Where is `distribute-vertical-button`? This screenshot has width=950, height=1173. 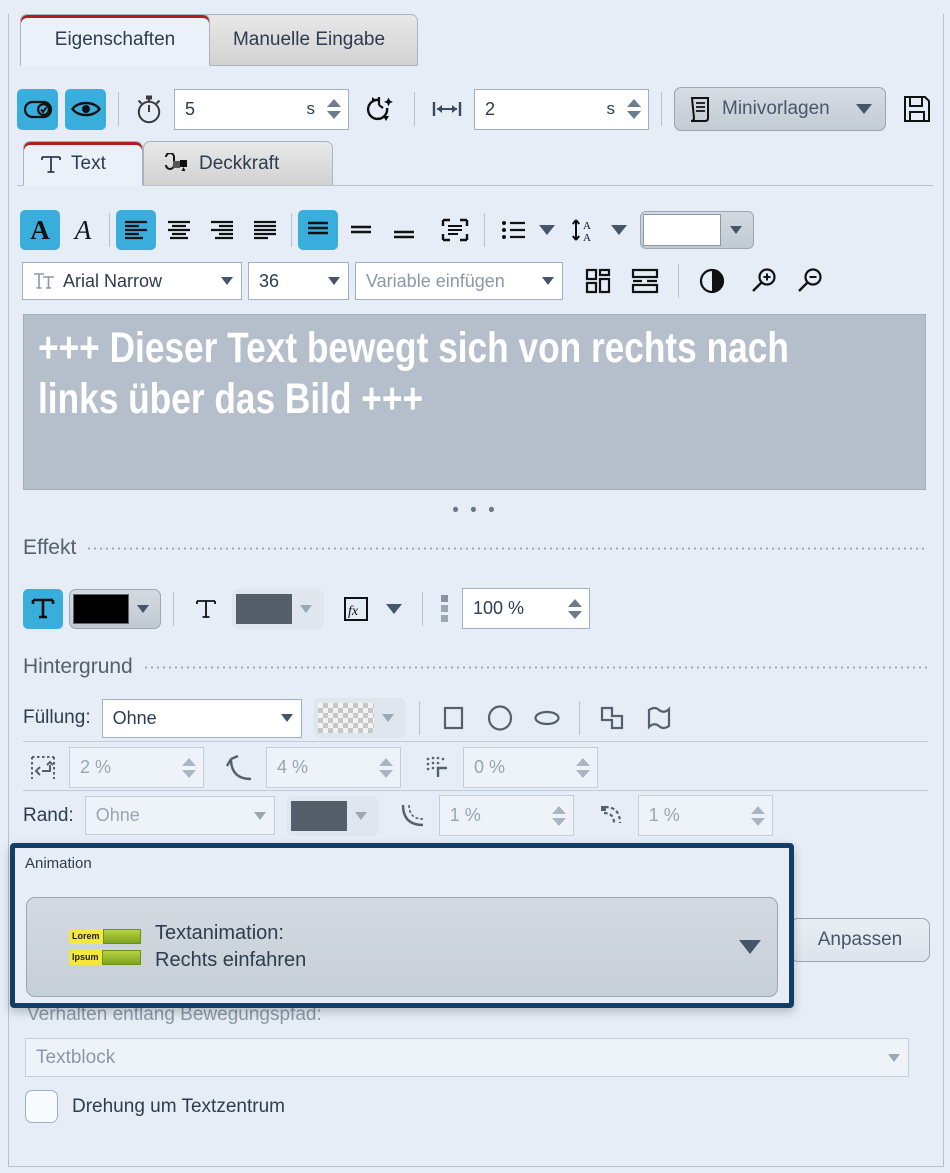
distribute-vertical-button is located at coordinates (645, 281).